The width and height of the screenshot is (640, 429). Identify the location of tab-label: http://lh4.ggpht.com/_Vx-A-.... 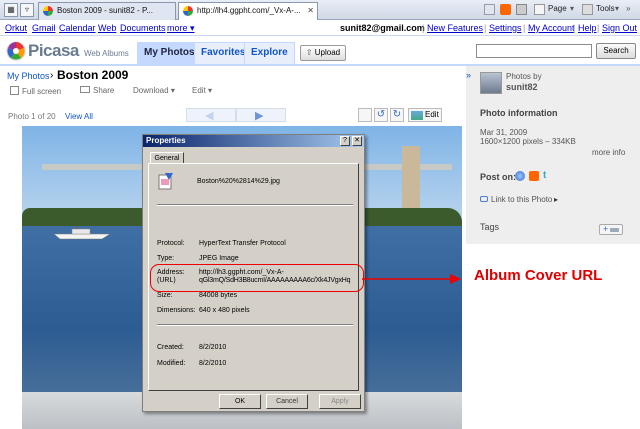
(249, 10).